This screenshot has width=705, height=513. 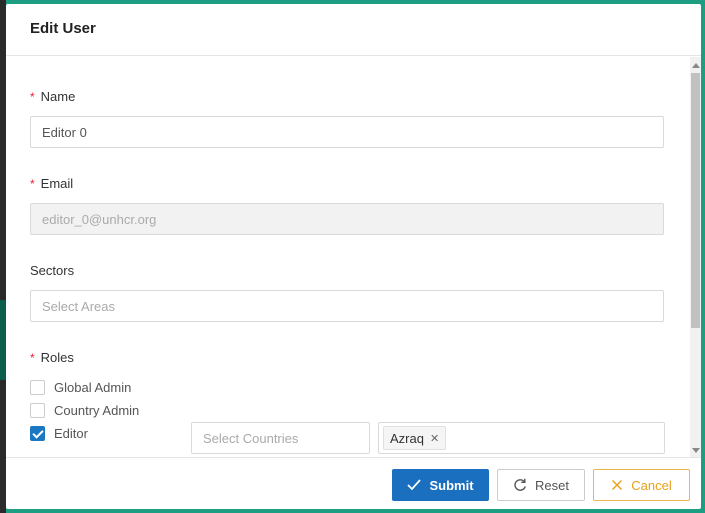 I want to click on countries-placeholder: Select Countries, so click(x=251, y=438).